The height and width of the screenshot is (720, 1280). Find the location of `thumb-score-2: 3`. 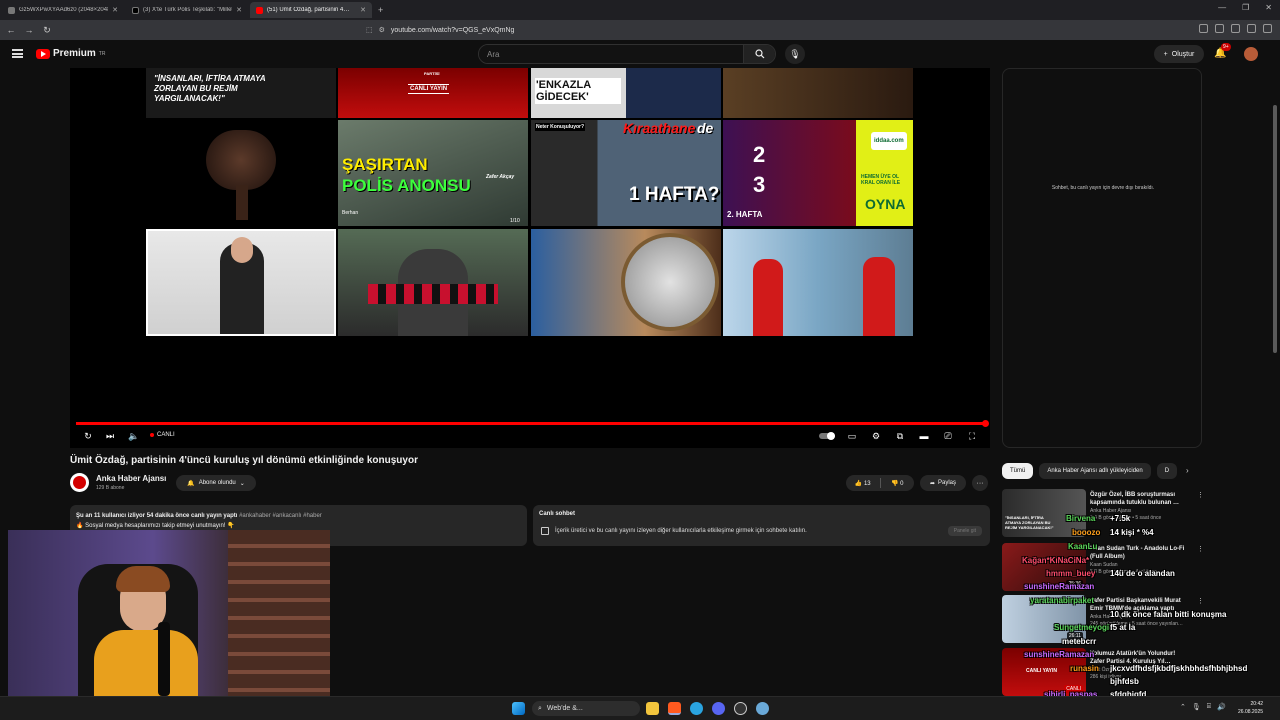

thumb-score-2: 3 is located at coordinates (759, 184).